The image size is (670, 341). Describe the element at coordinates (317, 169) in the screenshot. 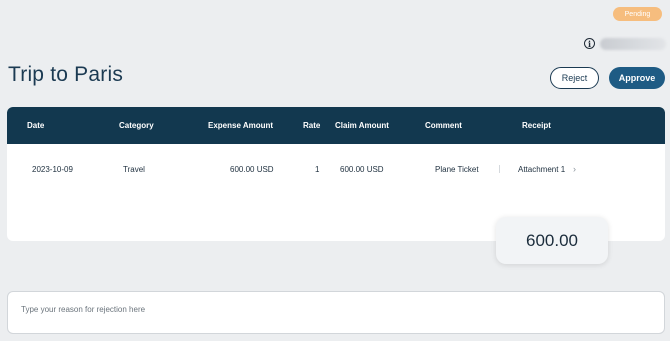

I see `cell-rate: 1` at that location.